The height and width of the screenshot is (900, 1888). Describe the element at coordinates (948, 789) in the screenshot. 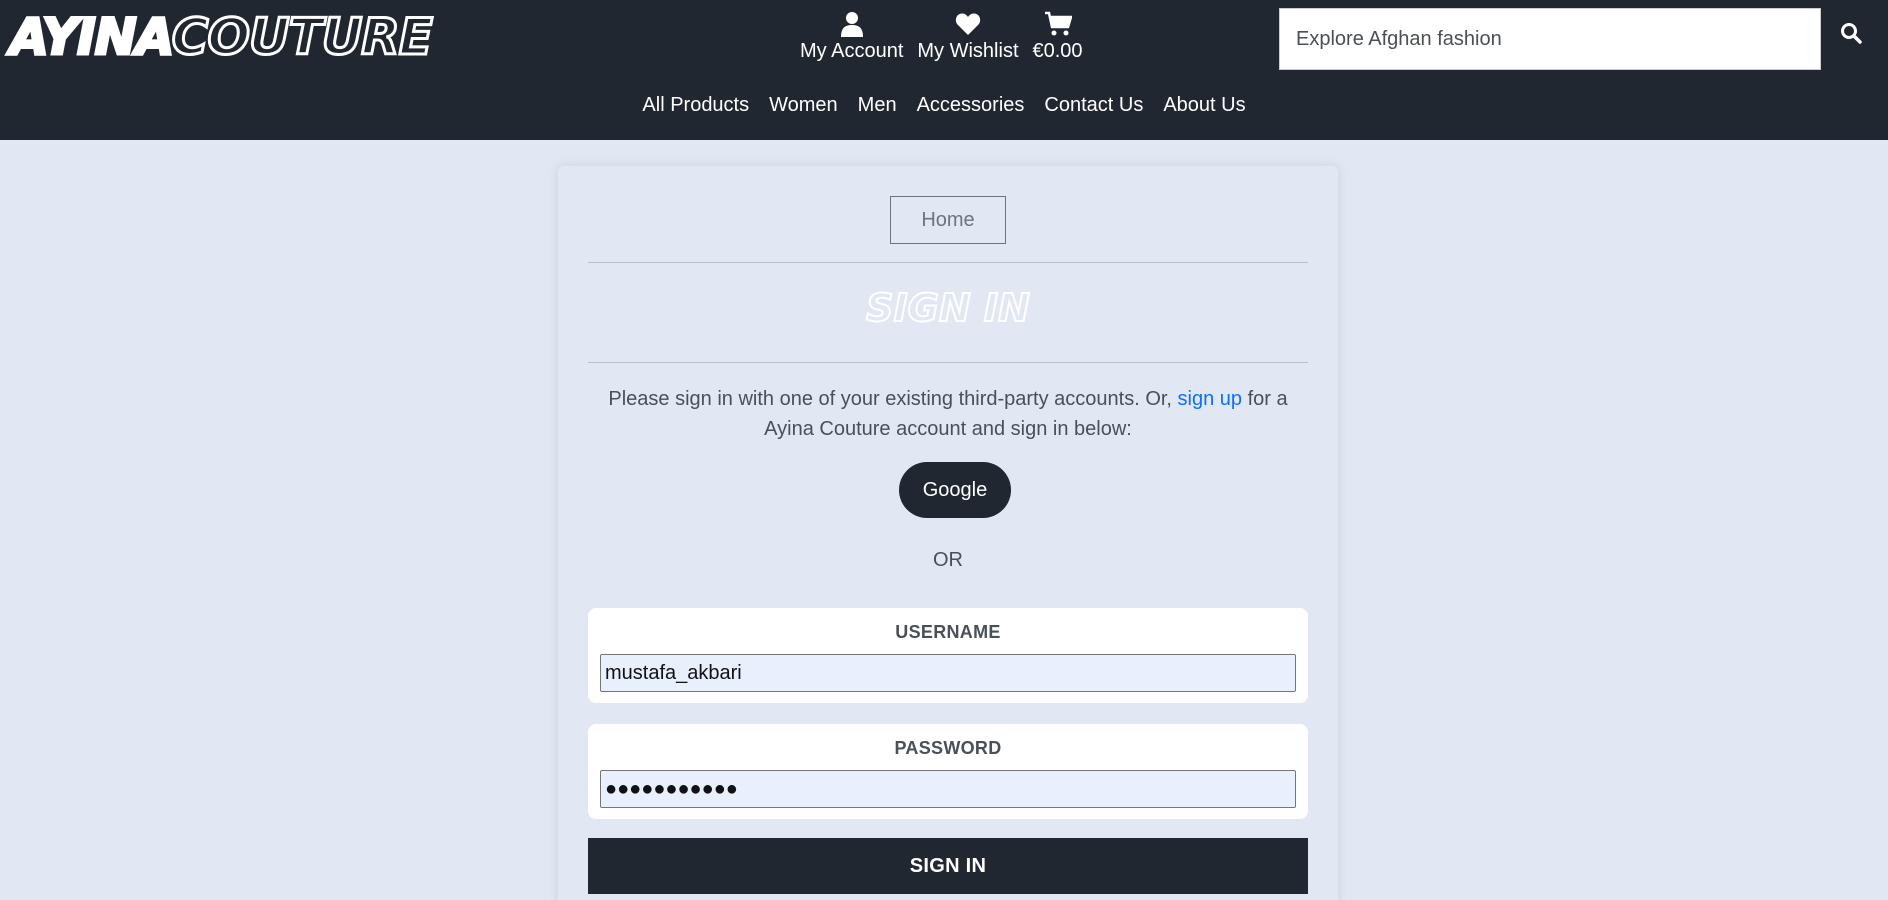

I see `password-input` at that location.